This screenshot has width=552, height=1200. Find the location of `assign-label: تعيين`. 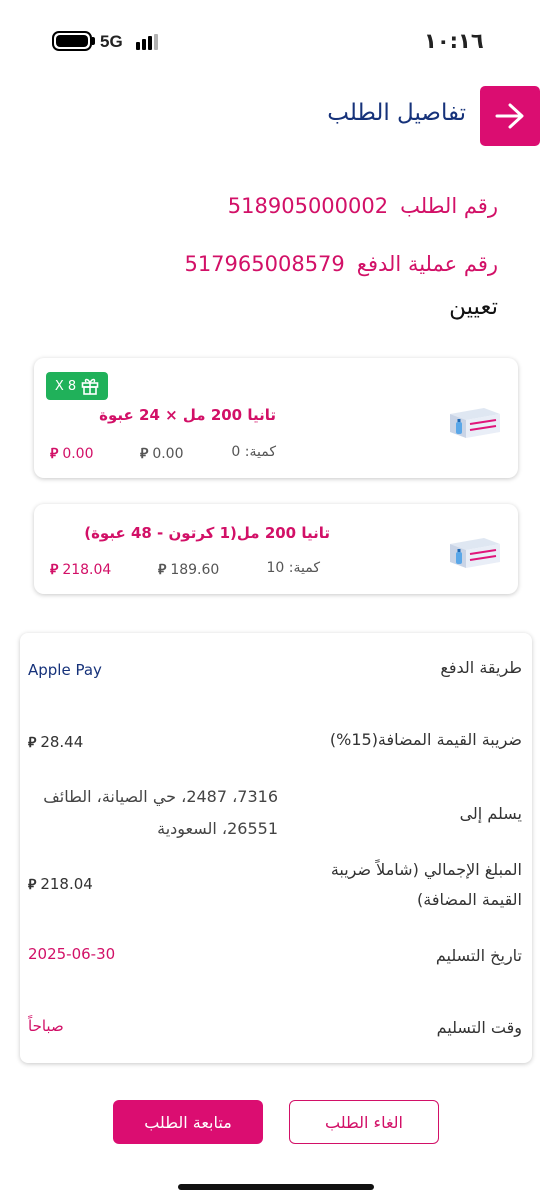

assign-label: تعيين is located at coordinates (473, 307).